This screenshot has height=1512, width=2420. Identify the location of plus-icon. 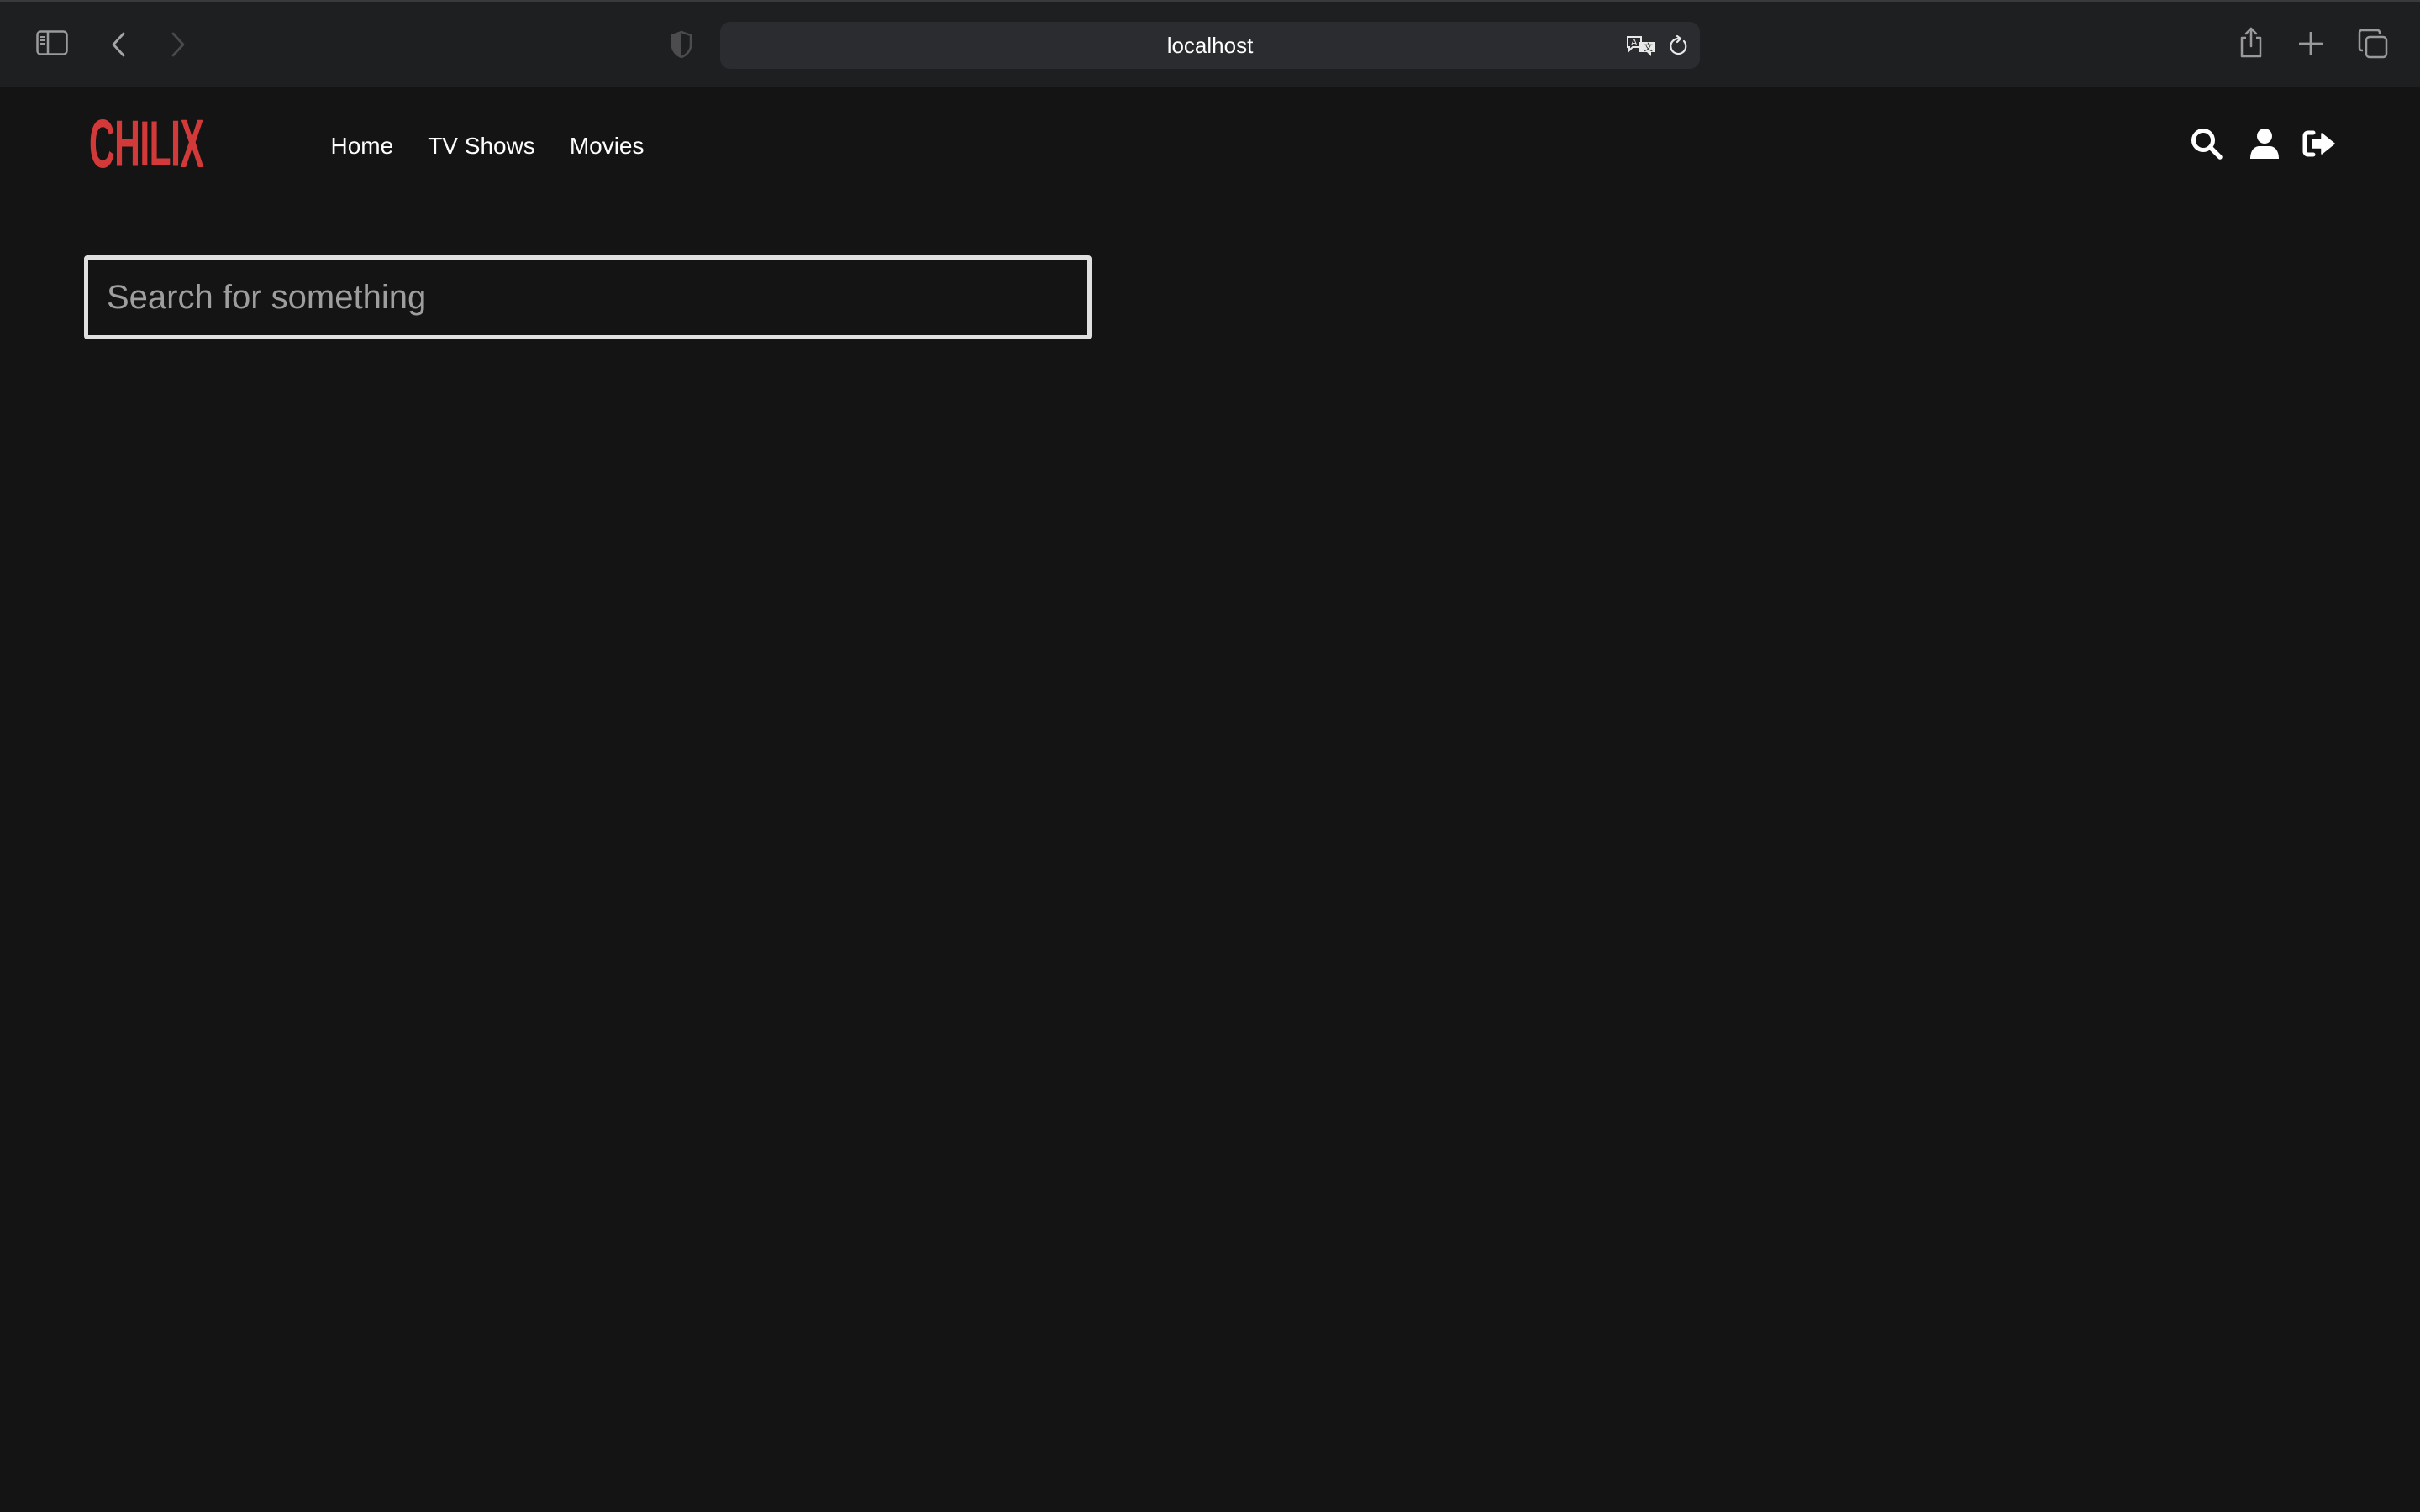
(2311, 43).